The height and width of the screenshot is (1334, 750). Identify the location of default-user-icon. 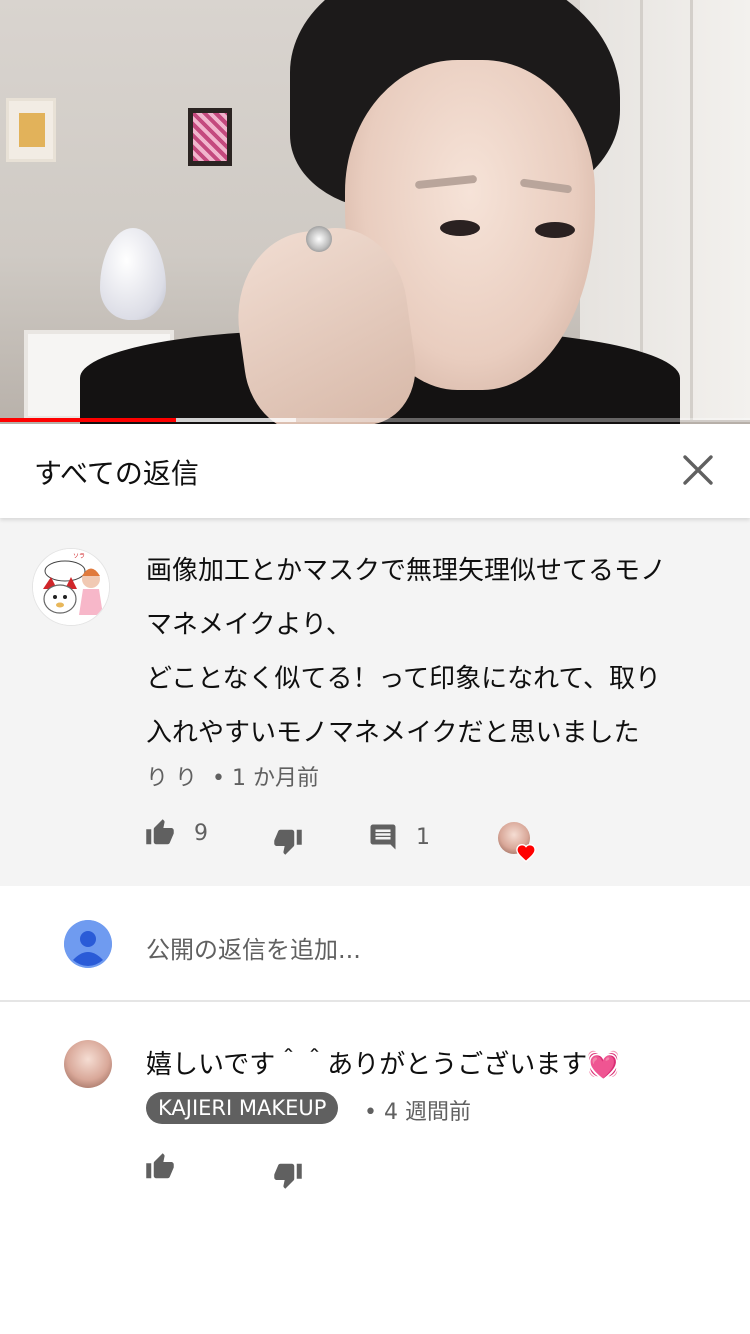
(88, 944).